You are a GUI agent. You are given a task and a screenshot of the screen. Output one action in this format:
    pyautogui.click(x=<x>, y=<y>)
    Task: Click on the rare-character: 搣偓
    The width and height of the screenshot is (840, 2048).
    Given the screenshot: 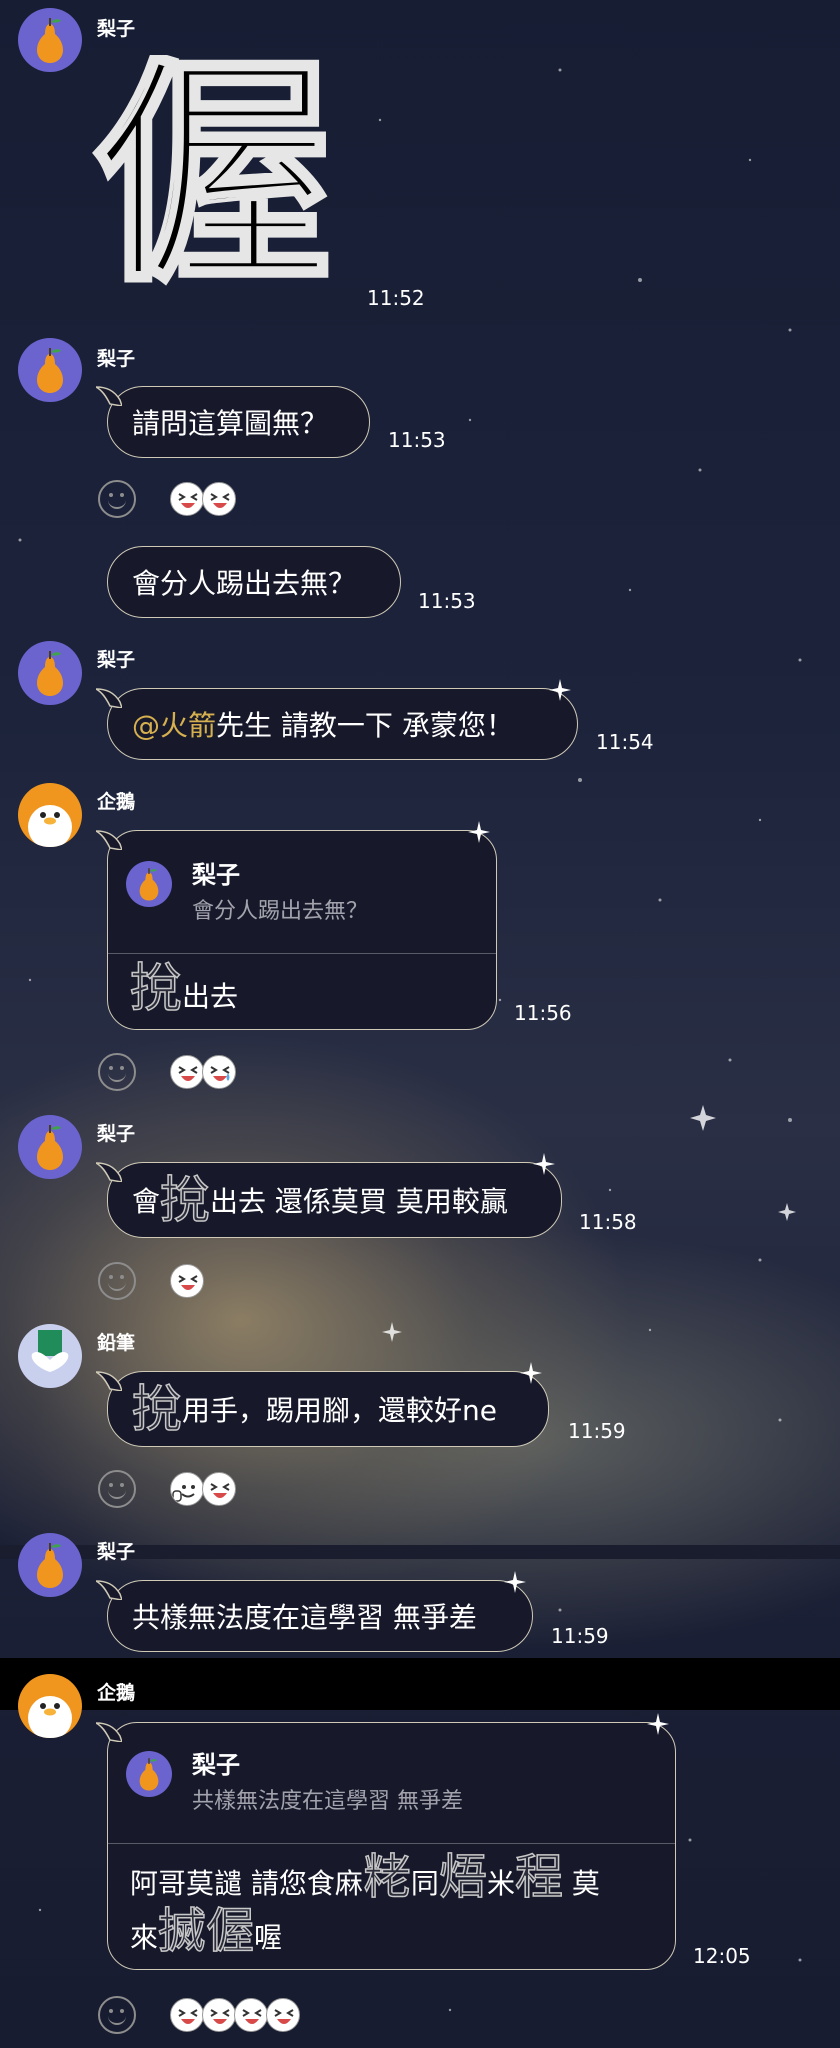 What is the action you would take?
    pyautogui.click(x=206, y=1931)
    